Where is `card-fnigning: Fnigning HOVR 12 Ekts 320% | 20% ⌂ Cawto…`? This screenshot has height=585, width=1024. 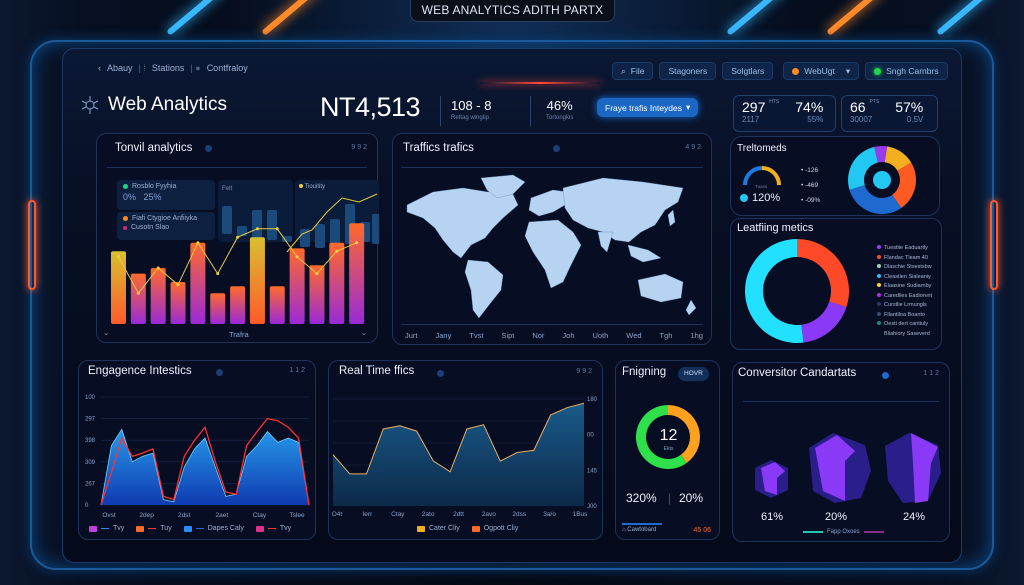
card-fnigning: Fnigning HOVR 12 Ekts 320% | 20% ⌂ Cawto… is located at coordinates (667, 450).